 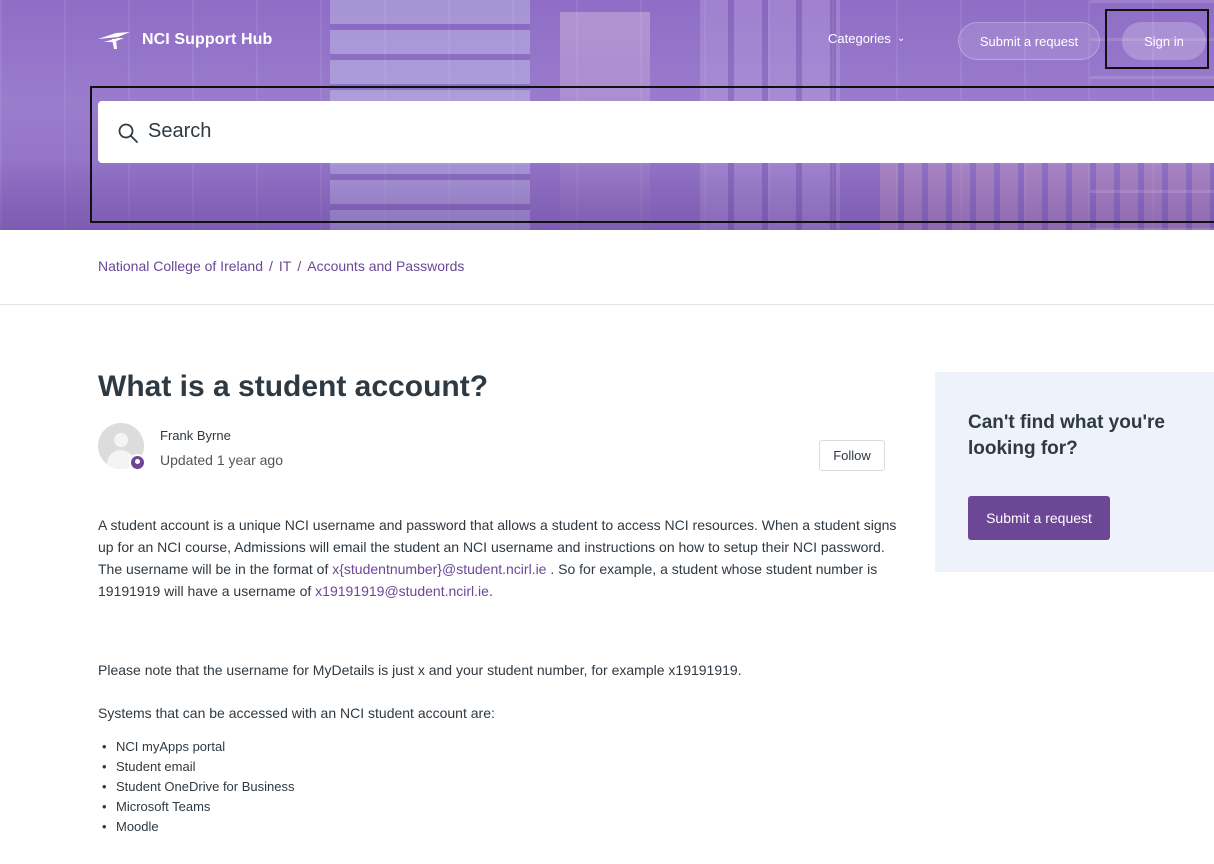 What do you see at coordinates (402, 591) in the screenshot?
I see `example-username-link: x19191919@student.ncirl.ie` at bounding box center [402, 591].